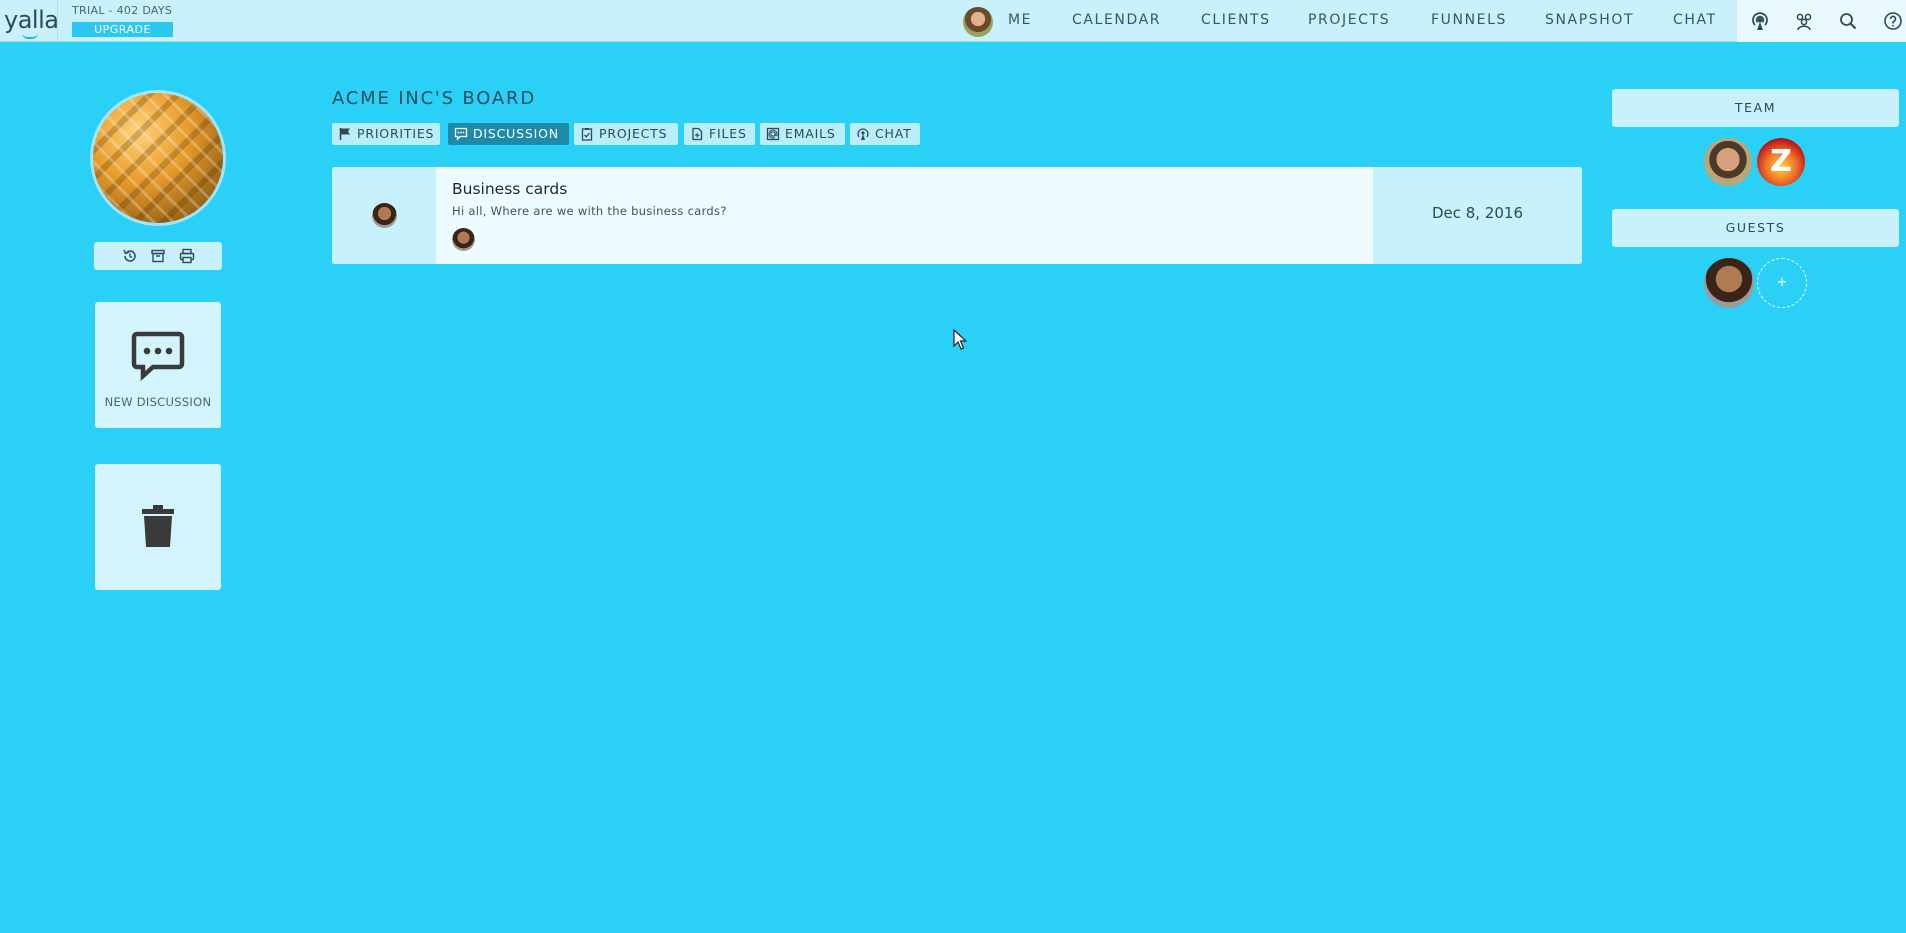 The image size is (1906, 933). Describe the element at coordinates (344, 134) in the screenshot. I see `flag-icon` at that location.